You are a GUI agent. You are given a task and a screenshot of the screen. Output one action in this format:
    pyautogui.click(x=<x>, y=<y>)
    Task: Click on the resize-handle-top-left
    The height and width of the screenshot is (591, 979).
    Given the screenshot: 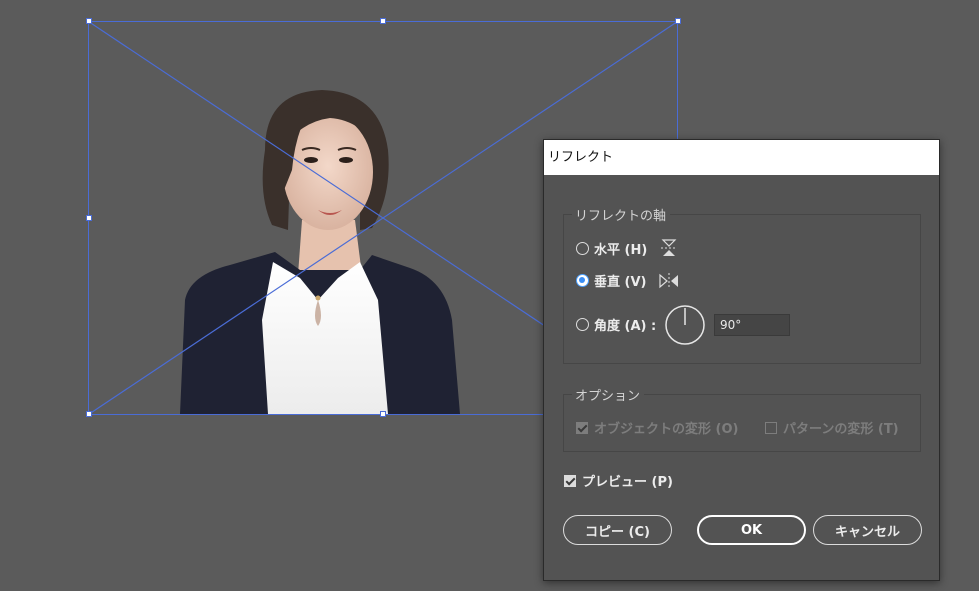 What is the action you would take?
    pyautogui.click(x=89, y=21)
    